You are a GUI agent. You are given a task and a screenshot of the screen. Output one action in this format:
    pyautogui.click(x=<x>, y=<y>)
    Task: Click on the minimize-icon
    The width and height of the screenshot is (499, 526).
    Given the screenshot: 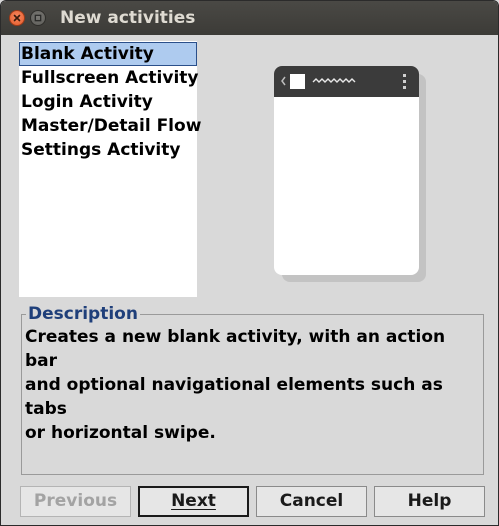 What is the action you would take?
    pyautogui.click(x=38, y=18)
    